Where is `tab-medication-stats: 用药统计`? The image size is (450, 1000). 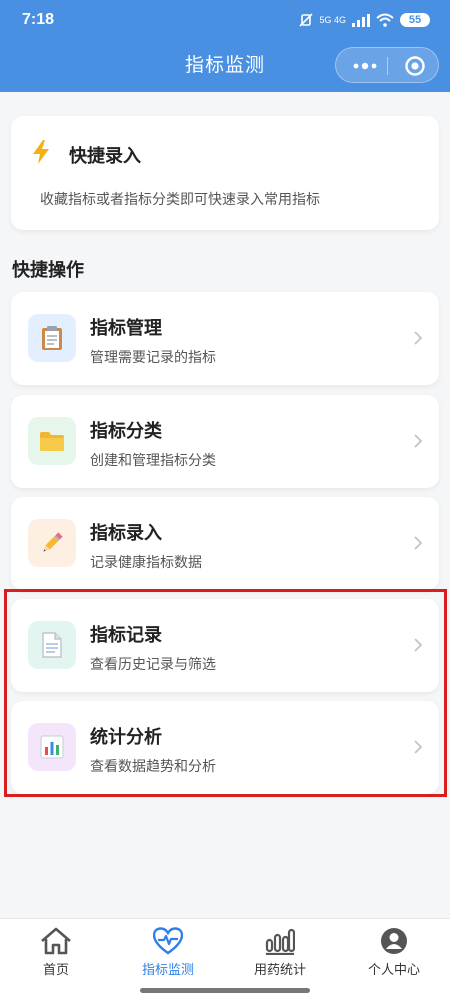
tab-medication-stats: 用药统计 is located at coordinates (280, 949).